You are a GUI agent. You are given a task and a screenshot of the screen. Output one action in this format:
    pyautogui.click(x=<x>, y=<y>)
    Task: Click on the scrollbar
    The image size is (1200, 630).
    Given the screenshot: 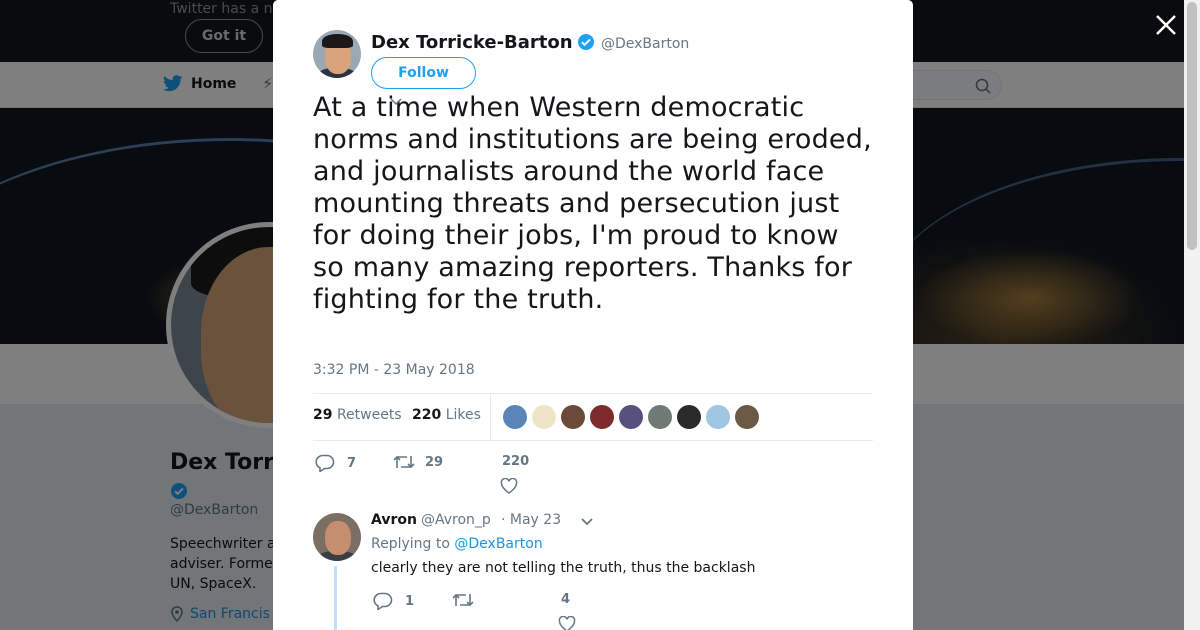 What is the action you would take?
    pyautogui.click(x=1192, y=315)
    